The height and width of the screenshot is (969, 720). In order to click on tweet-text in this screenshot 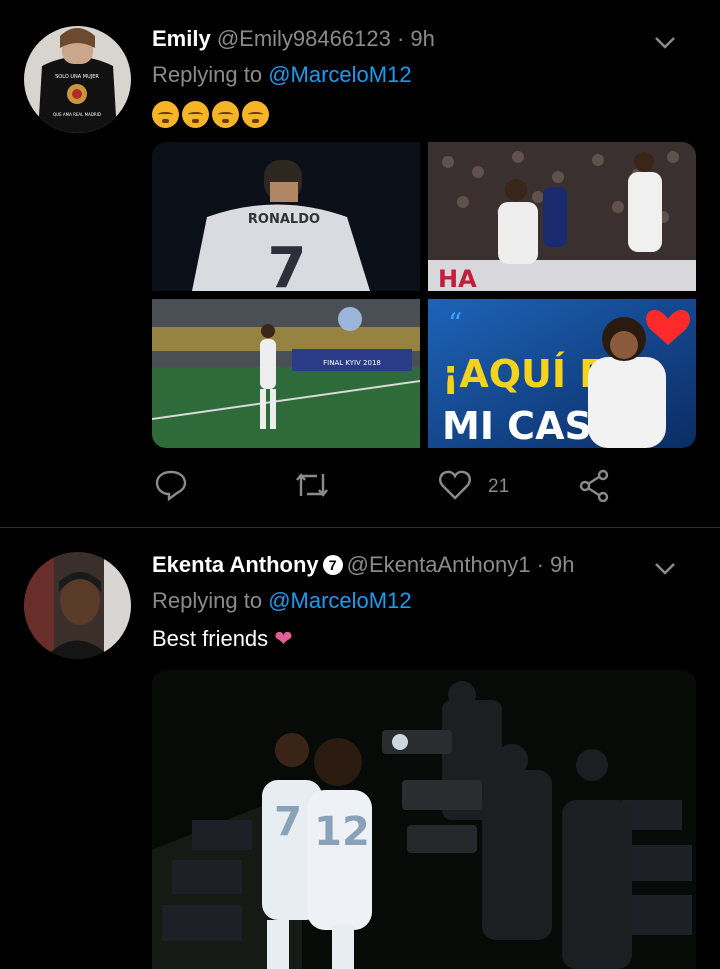, I will do `click(212, 114)`.